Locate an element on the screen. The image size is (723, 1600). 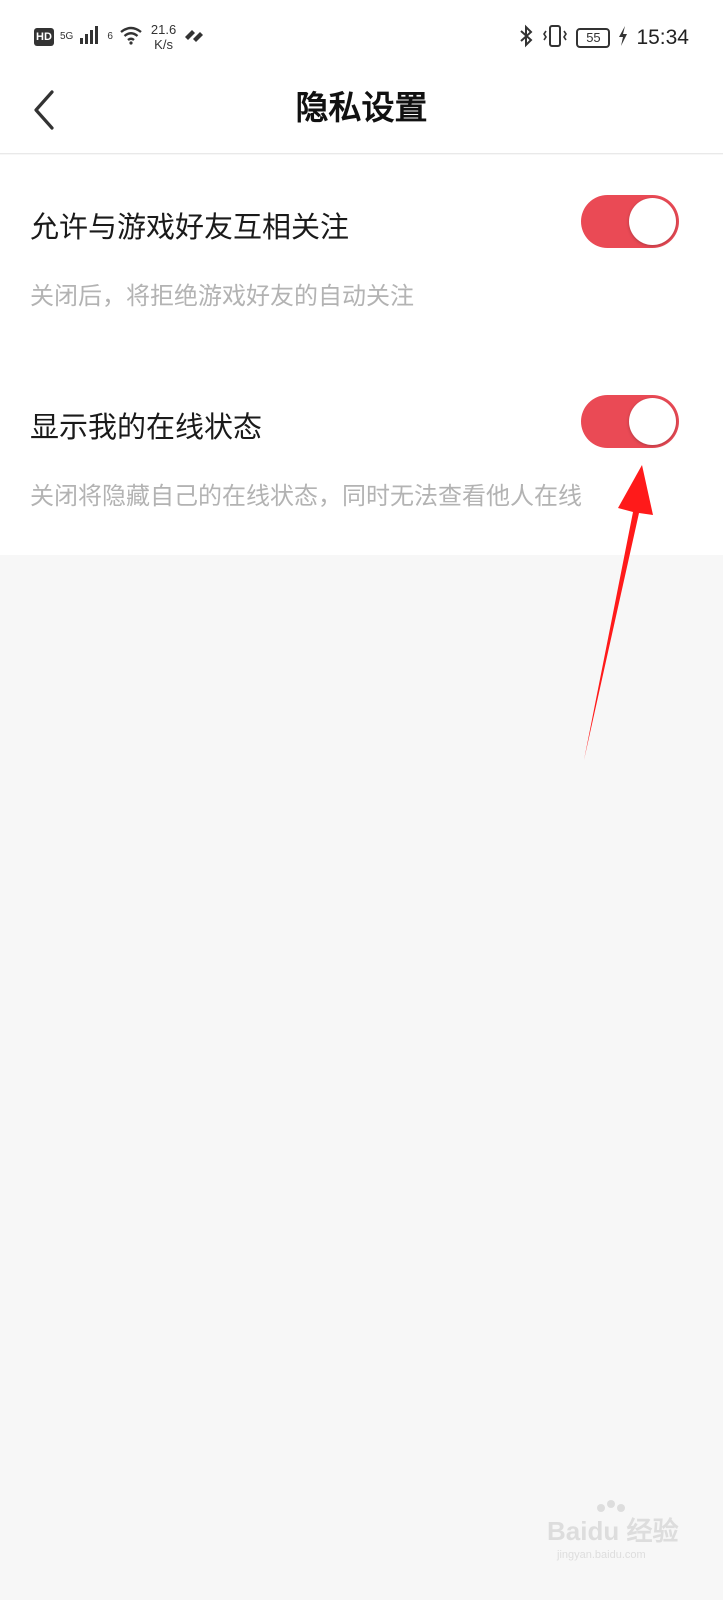
setting-title: 允许与游戏好友互相关注 is located at coordinates (190, 227).